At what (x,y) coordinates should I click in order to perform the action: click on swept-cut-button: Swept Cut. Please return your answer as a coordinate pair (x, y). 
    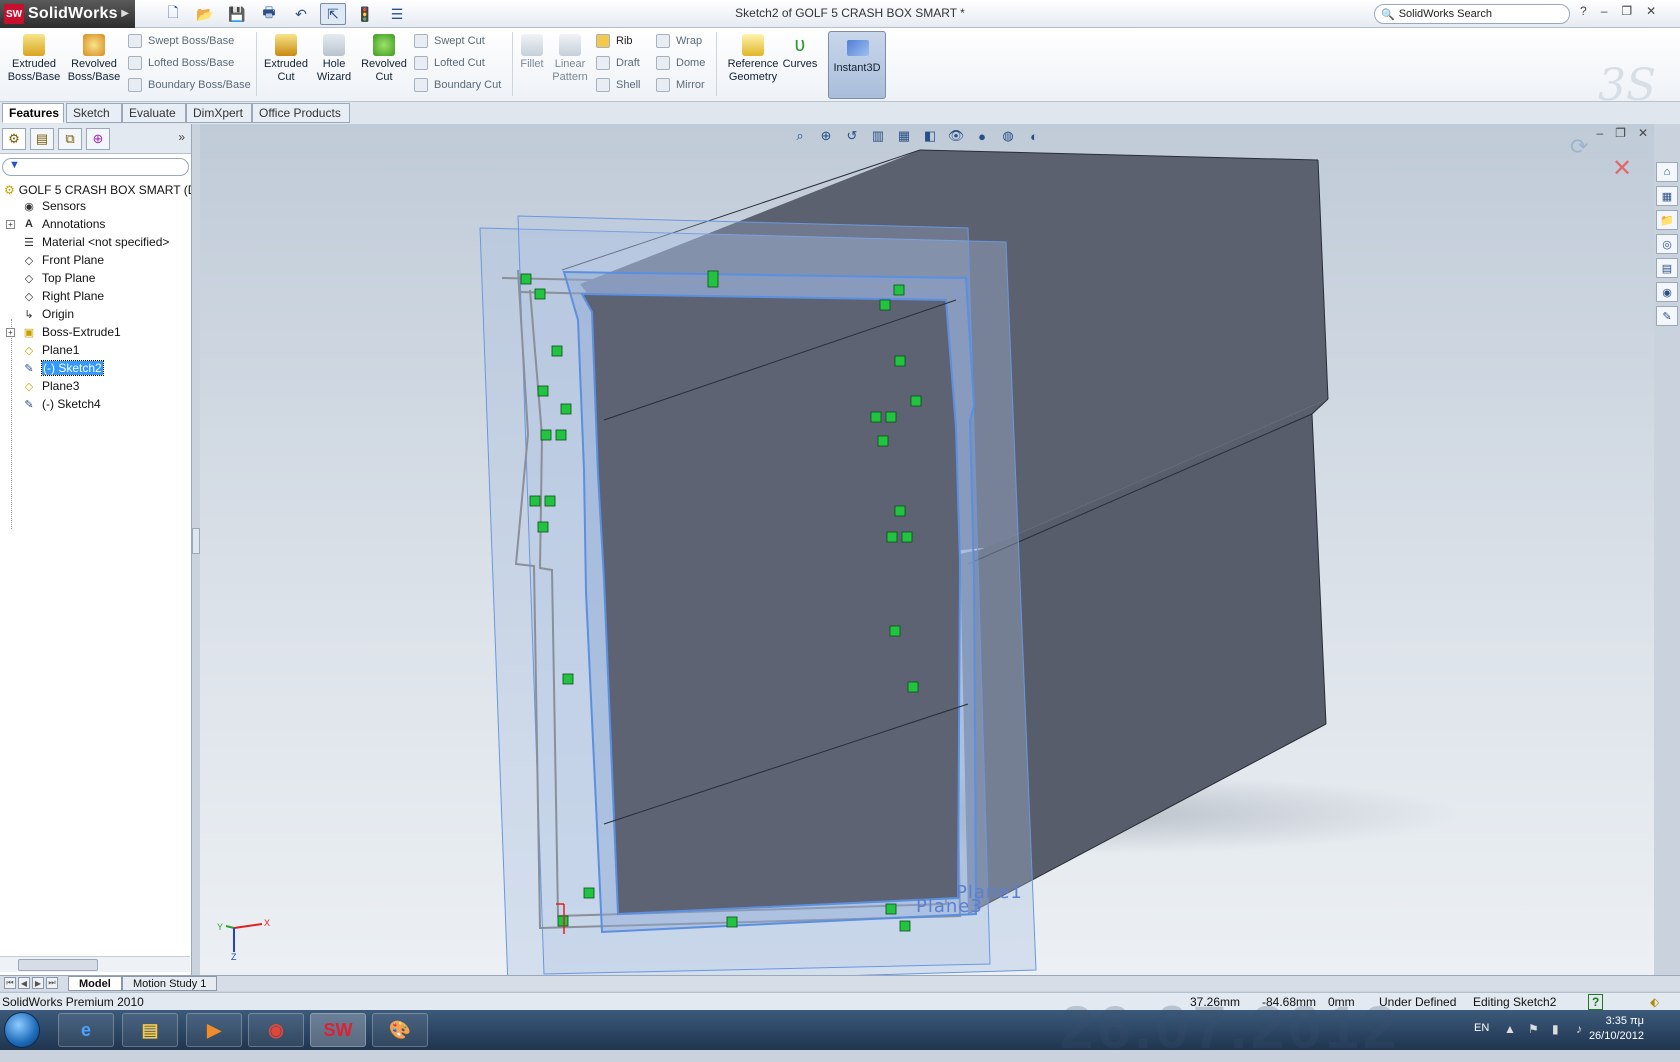
    Looking at the image, I should click on (449, 41).